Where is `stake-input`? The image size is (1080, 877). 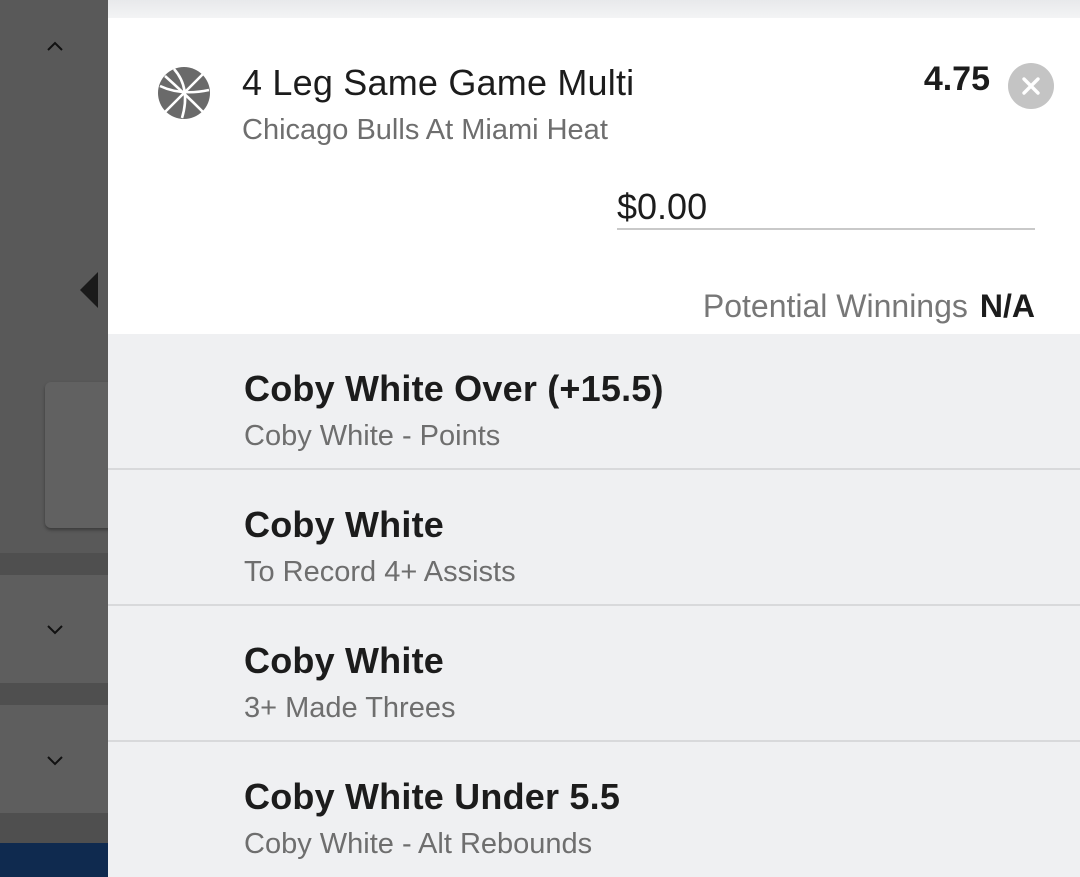
stake-input is located at coordinates (826, 208).